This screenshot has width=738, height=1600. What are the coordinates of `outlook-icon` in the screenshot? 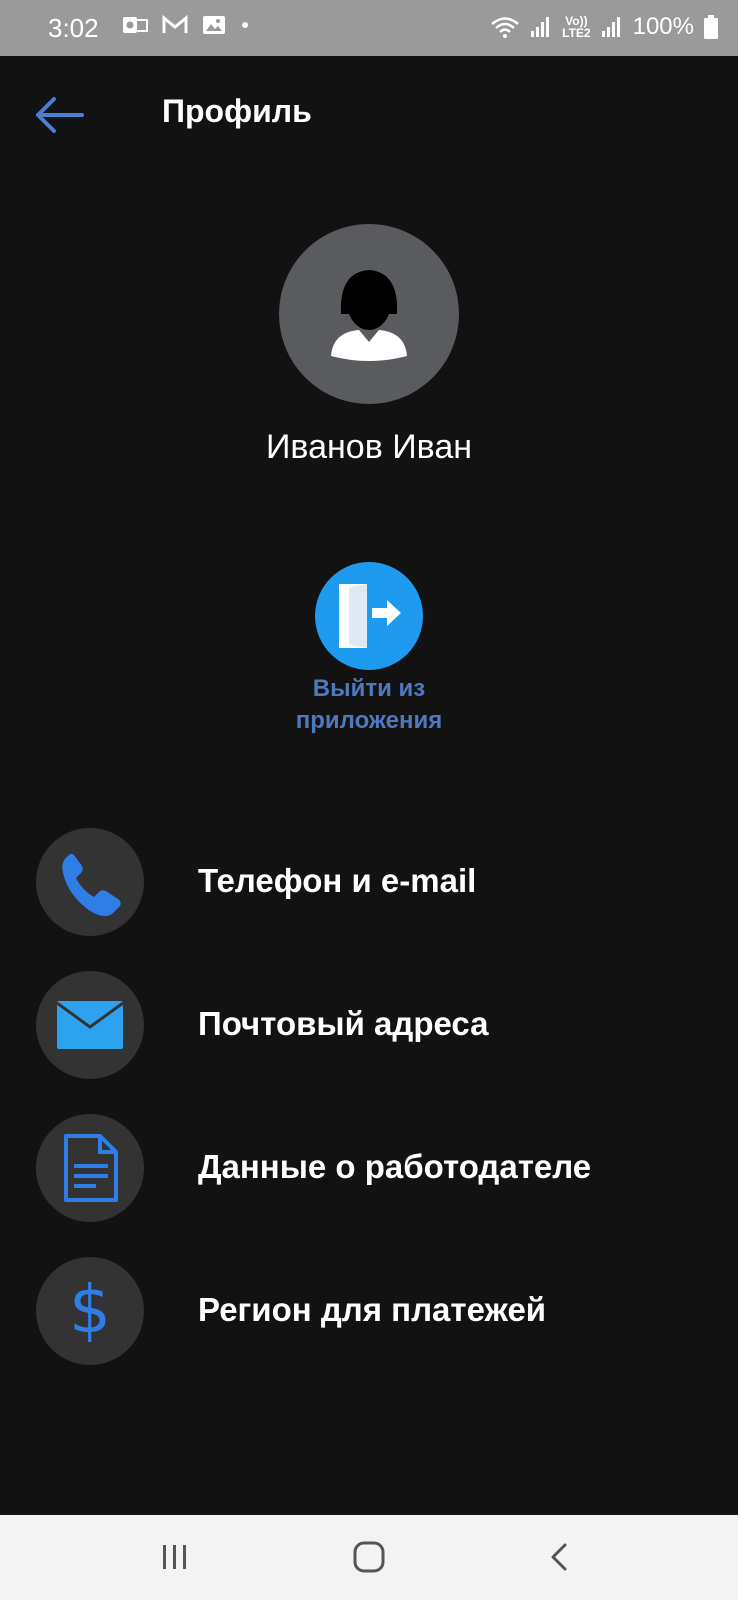 It's located at (135, 25).